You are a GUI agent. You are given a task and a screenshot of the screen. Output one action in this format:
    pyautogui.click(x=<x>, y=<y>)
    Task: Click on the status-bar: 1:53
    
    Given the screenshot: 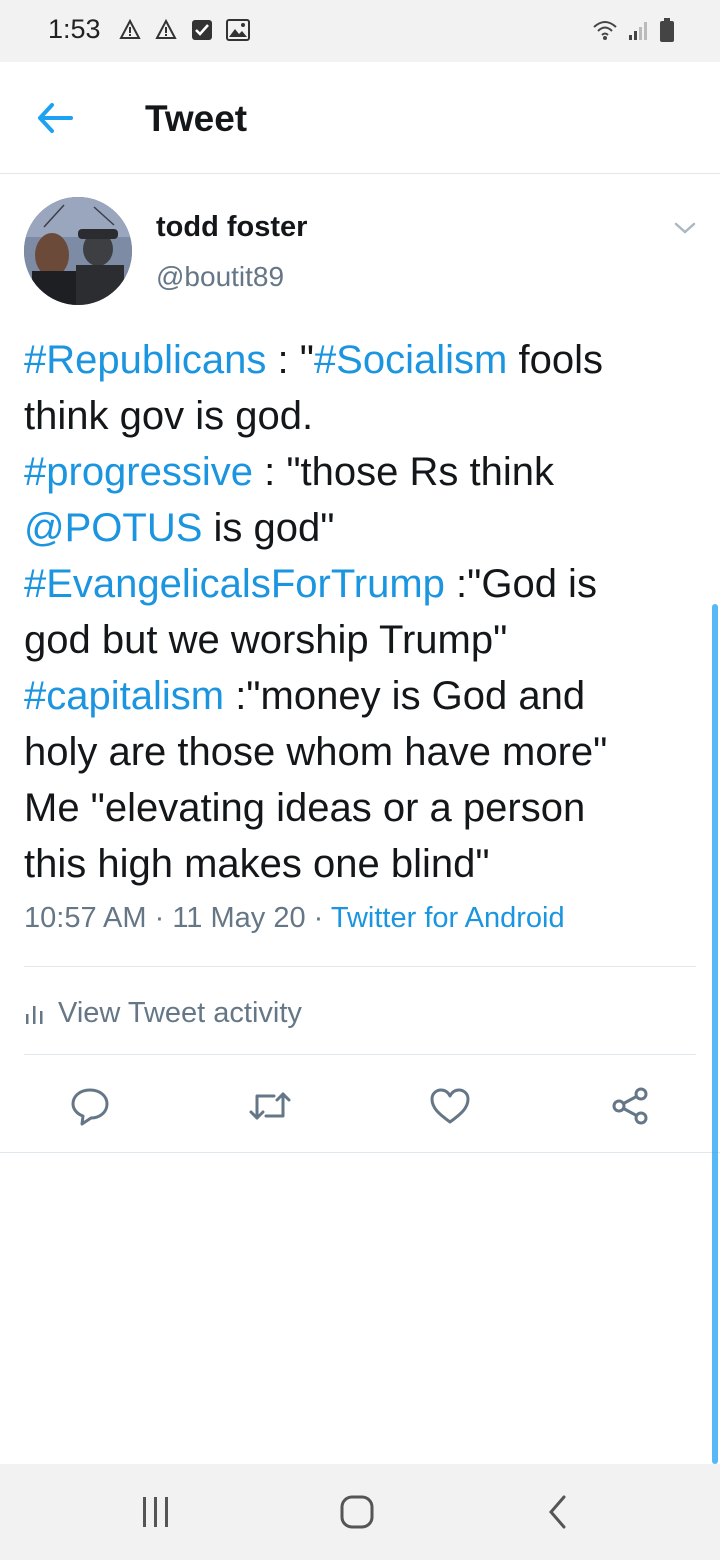 What is the action you would take?
    pyautogui.click(x=360, y=31)
    